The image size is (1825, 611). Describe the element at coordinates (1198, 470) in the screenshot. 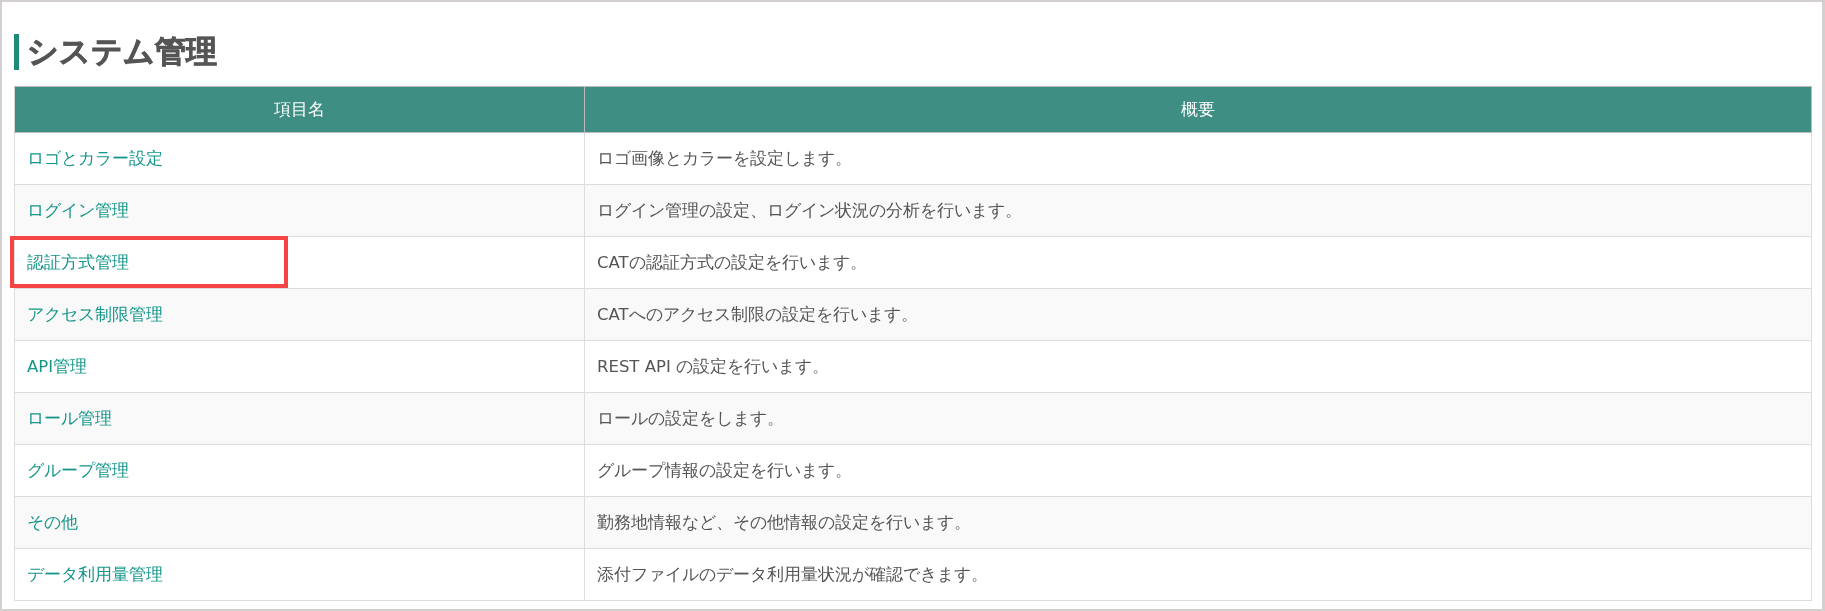

I see `table-cell: グループ情報の設定を行います。` at that location.